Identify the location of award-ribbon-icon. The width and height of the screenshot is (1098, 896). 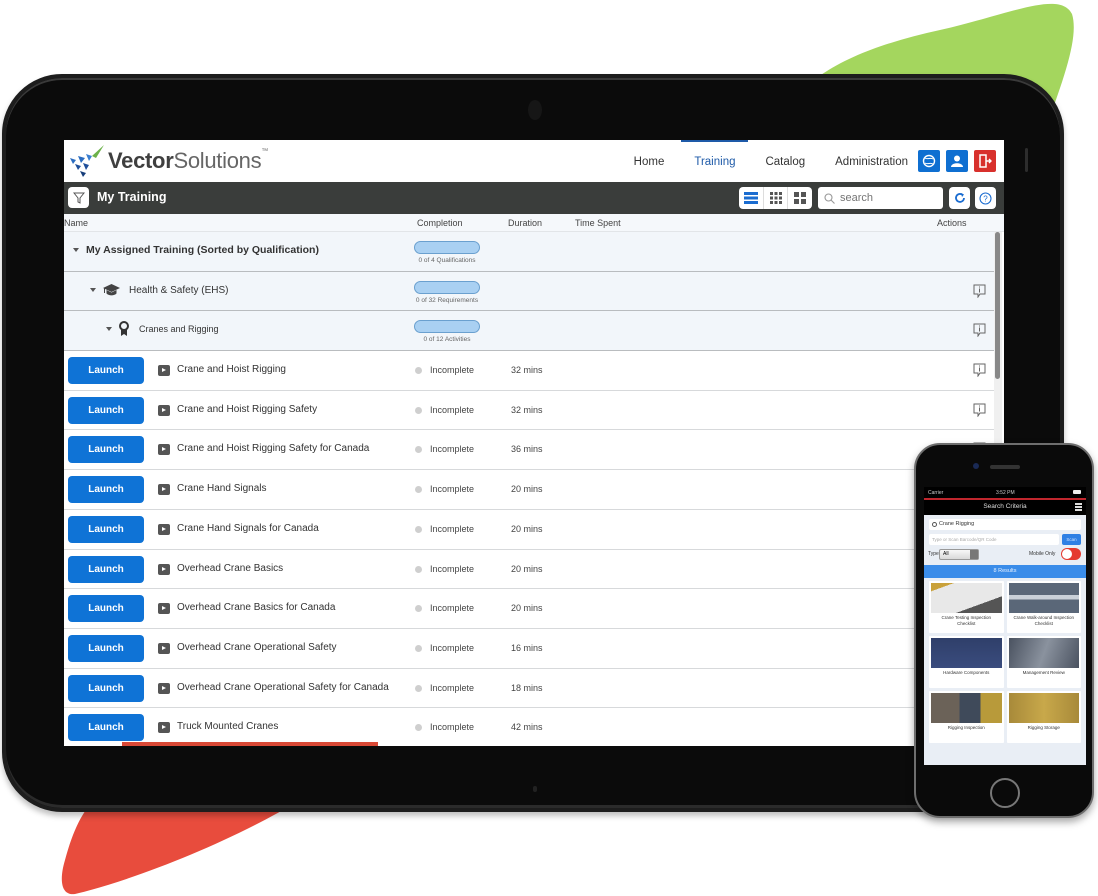
(124, 329).